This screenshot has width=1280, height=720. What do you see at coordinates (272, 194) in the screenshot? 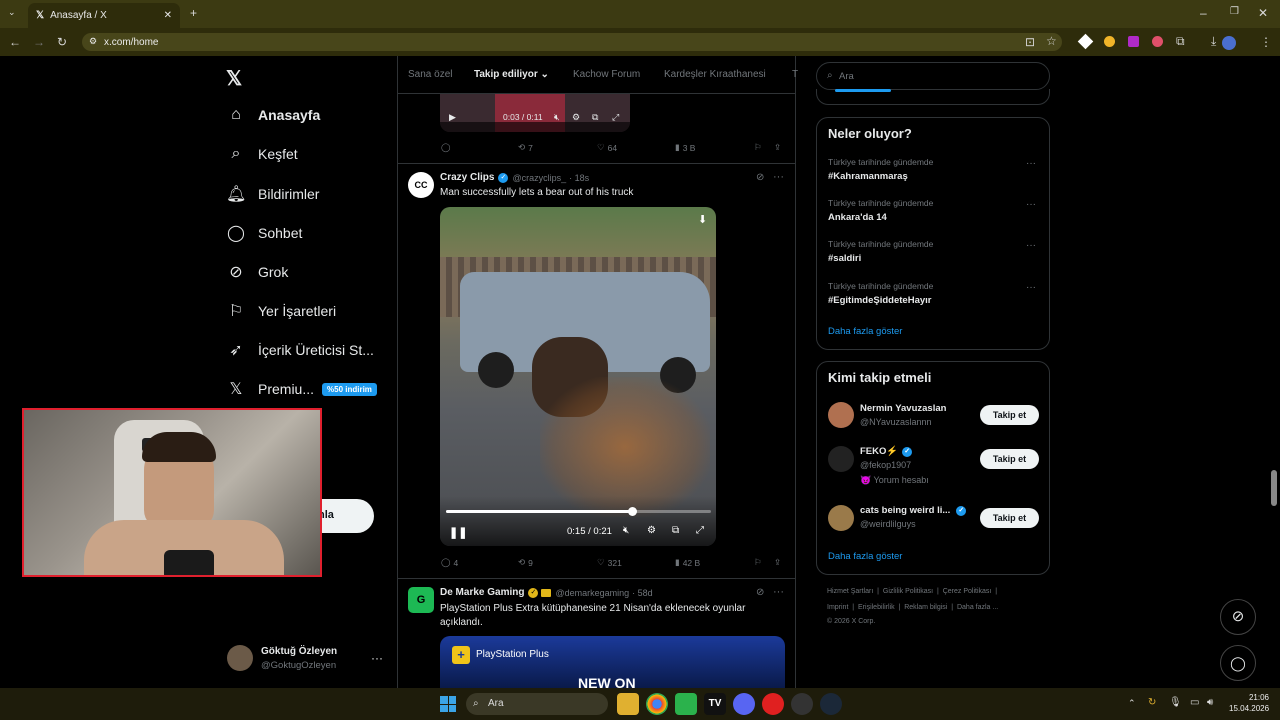
I see `nav-notifications: 🔔︎ Bildirimler` at bounding box center [272, 194].